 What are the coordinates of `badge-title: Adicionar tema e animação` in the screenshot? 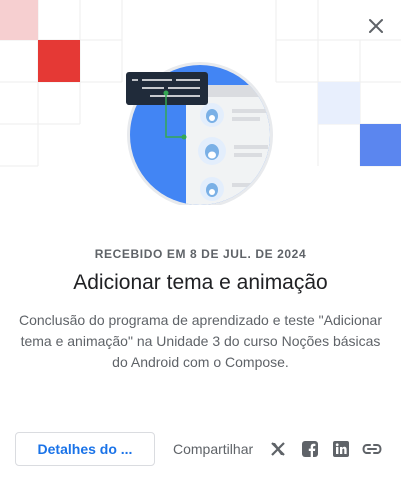 It's located at (200, 282).